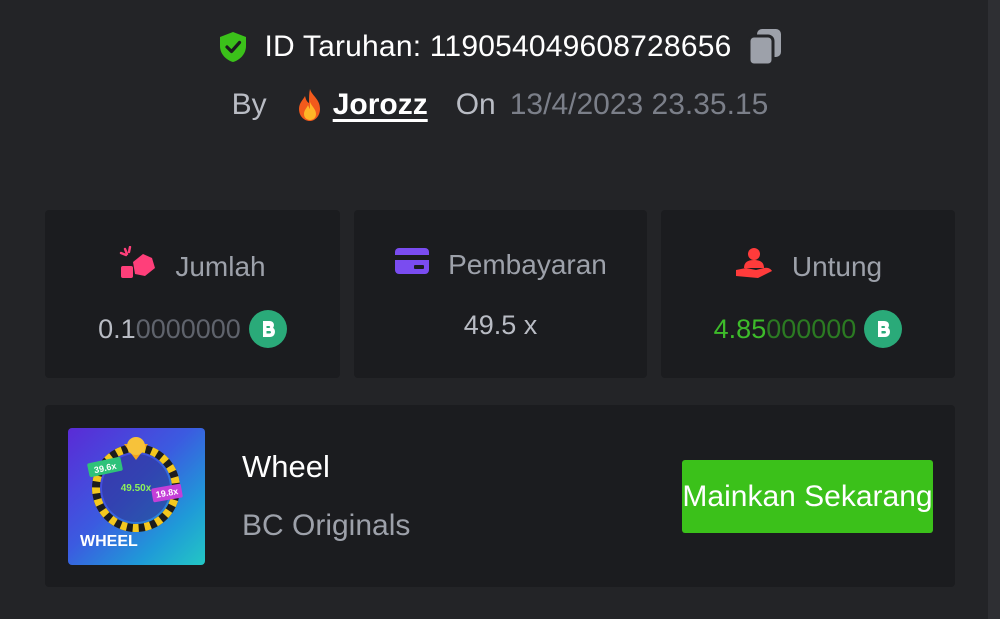 This screenshot has width=1000, height=619. Describe the element at coordinates (475, 104) in the screenshot. I see `on-label: On` at that location.